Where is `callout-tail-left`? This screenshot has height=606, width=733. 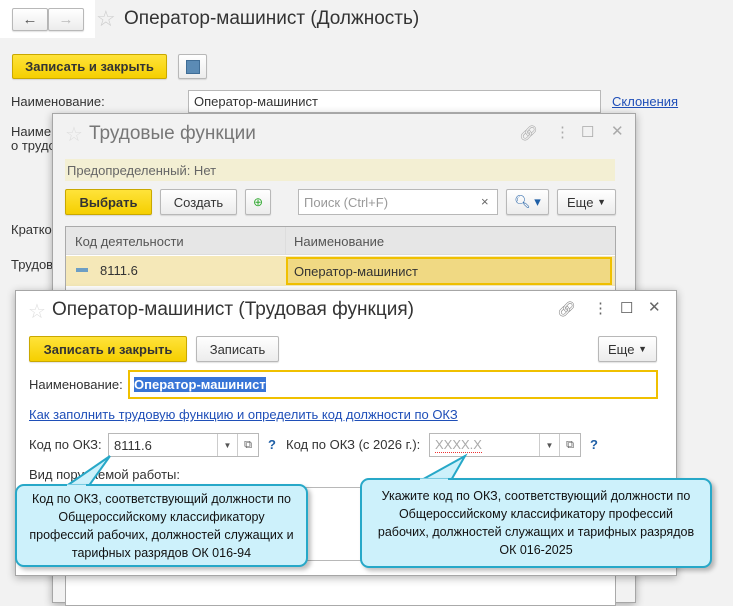 callout-tail-left is located at coordinates (86, 471).